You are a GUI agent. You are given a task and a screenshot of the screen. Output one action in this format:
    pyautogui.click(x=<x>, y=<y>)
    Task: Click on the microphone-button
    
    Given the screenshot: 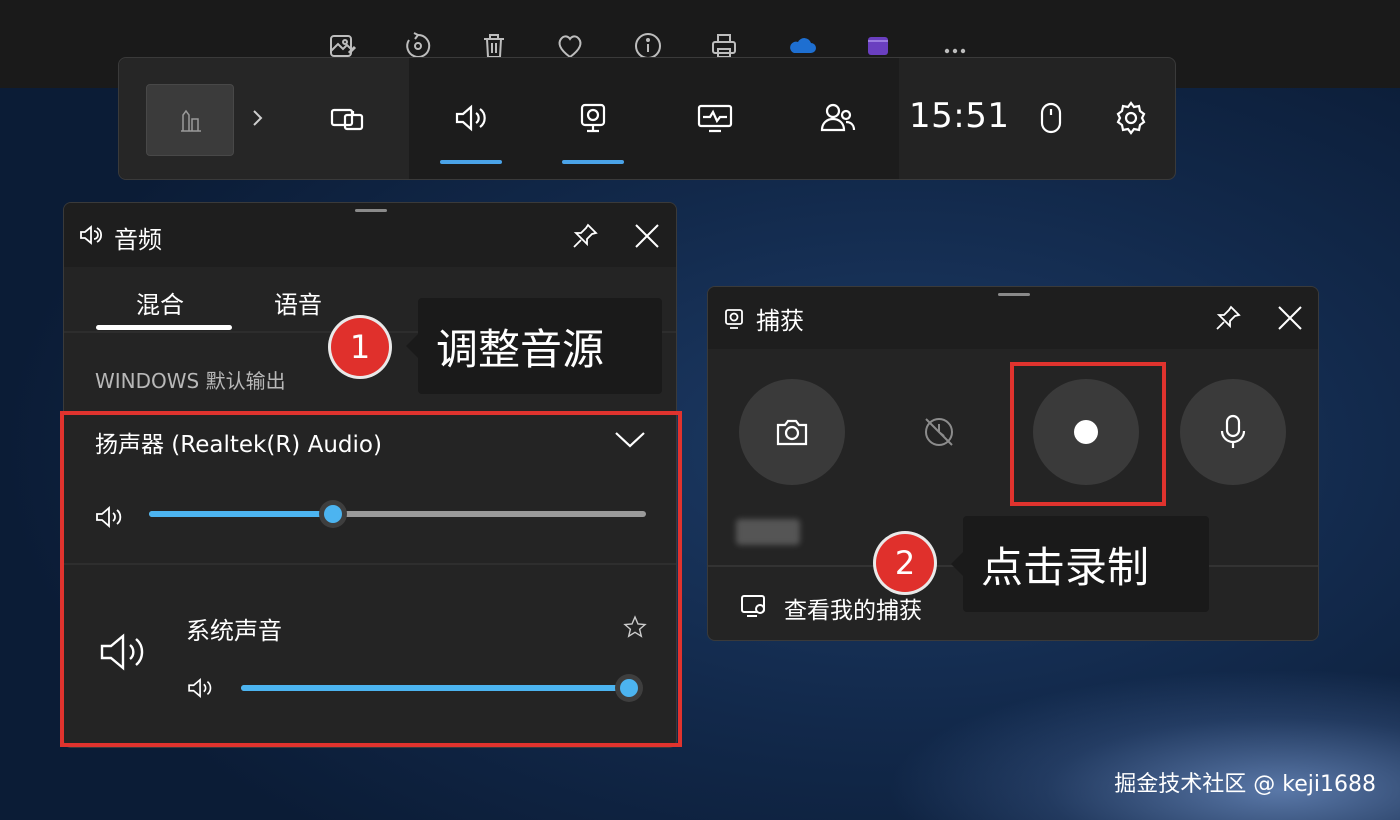 What is the action you would take?
    pyautogui.click(x=1233, y=432)
    